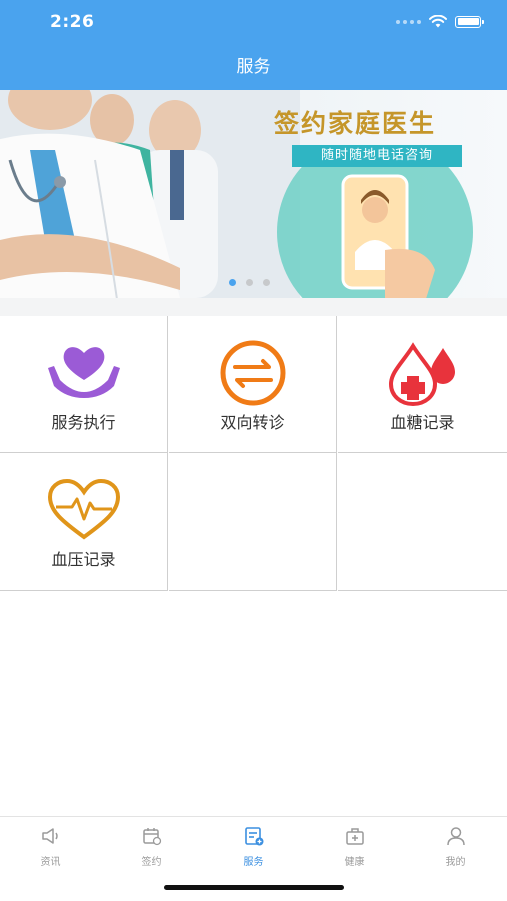 The width and height of the screenshot is (507, 901). I want to click on tab-news: 资讯, so click(50, 846).